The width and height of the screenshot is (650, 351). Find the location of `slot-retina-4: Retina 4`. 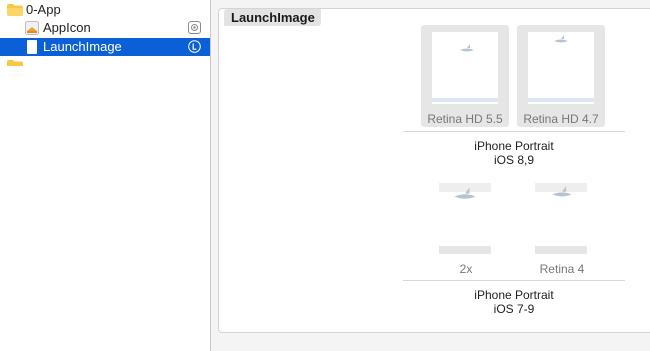

slot-retina-4: Retina 4 is located at coordinates (562, 228).